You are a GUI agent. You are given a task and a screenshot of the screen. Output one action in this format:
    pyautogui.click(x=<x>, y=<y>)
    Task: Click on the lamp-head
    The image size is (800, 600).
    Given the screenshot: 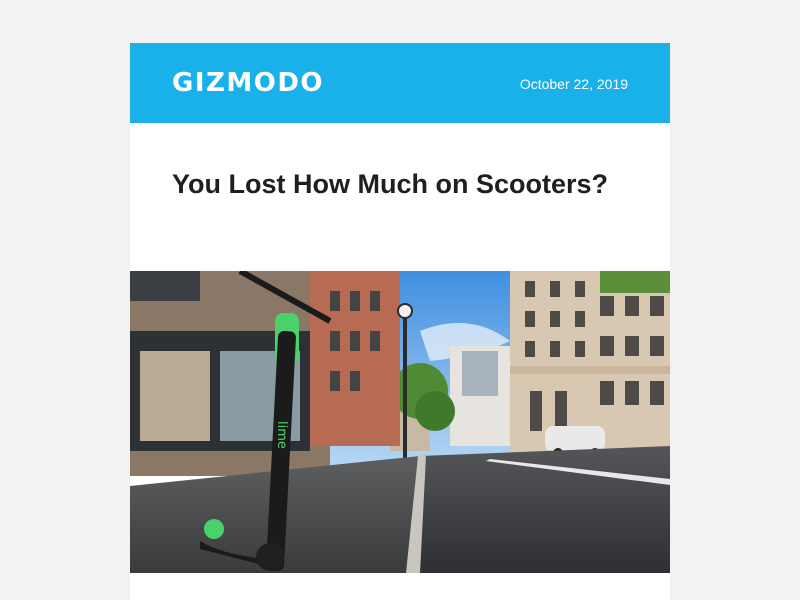 What is the action you would take?
    pyautogui.click(x=405, y=311)
    